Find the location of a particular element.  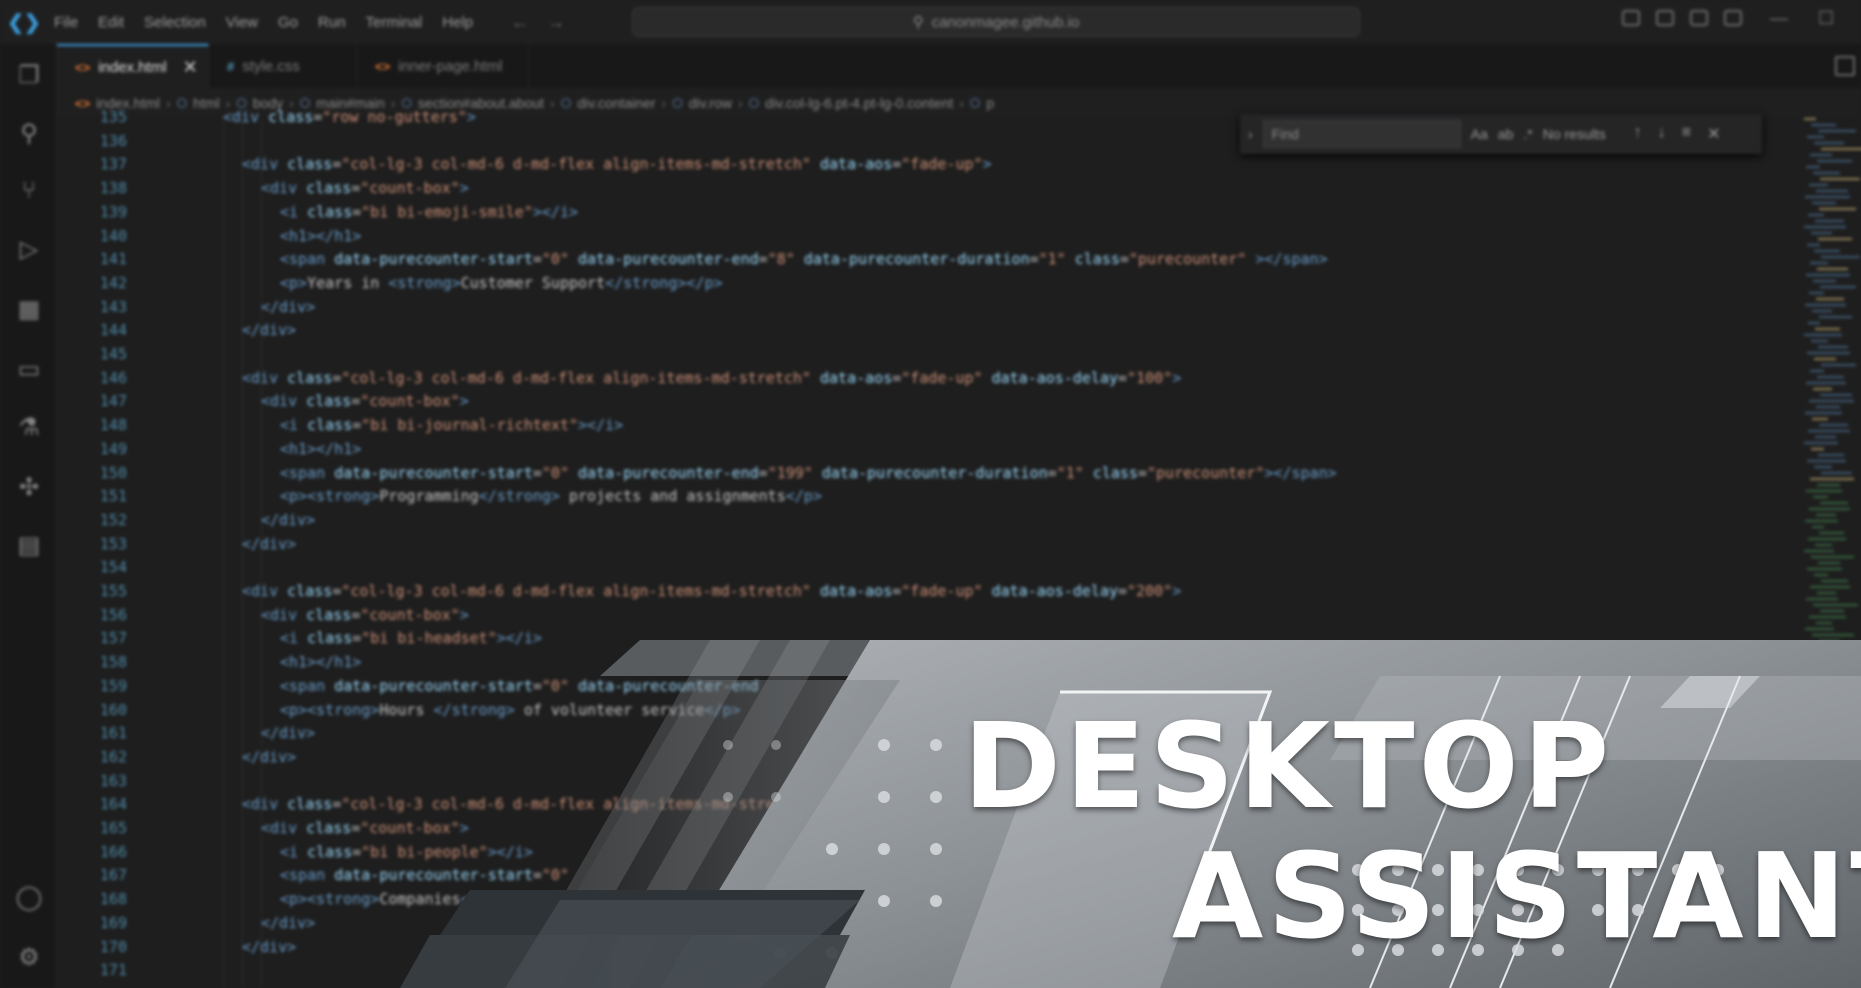

menu-selection: Selection is located at coordinates (175, 22).